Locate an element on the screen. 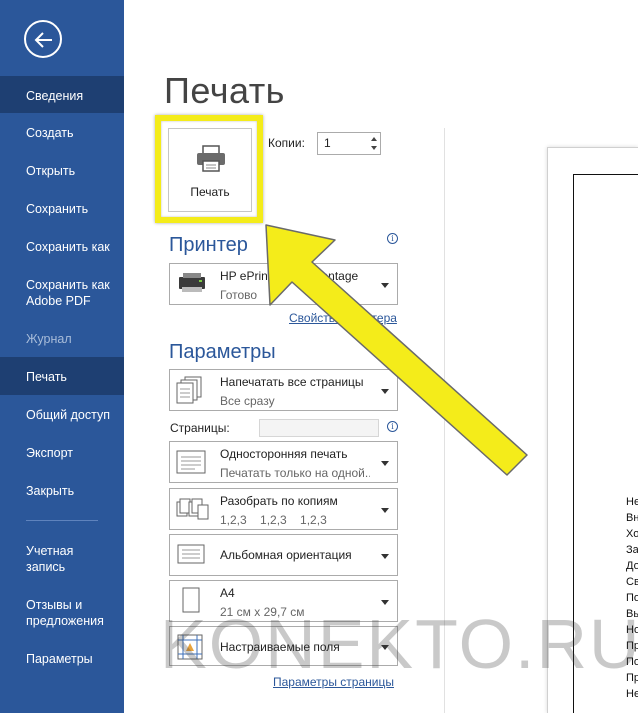 The image size is (638, 713). copies-stepper: 1 is located at coordinates (349, 143).